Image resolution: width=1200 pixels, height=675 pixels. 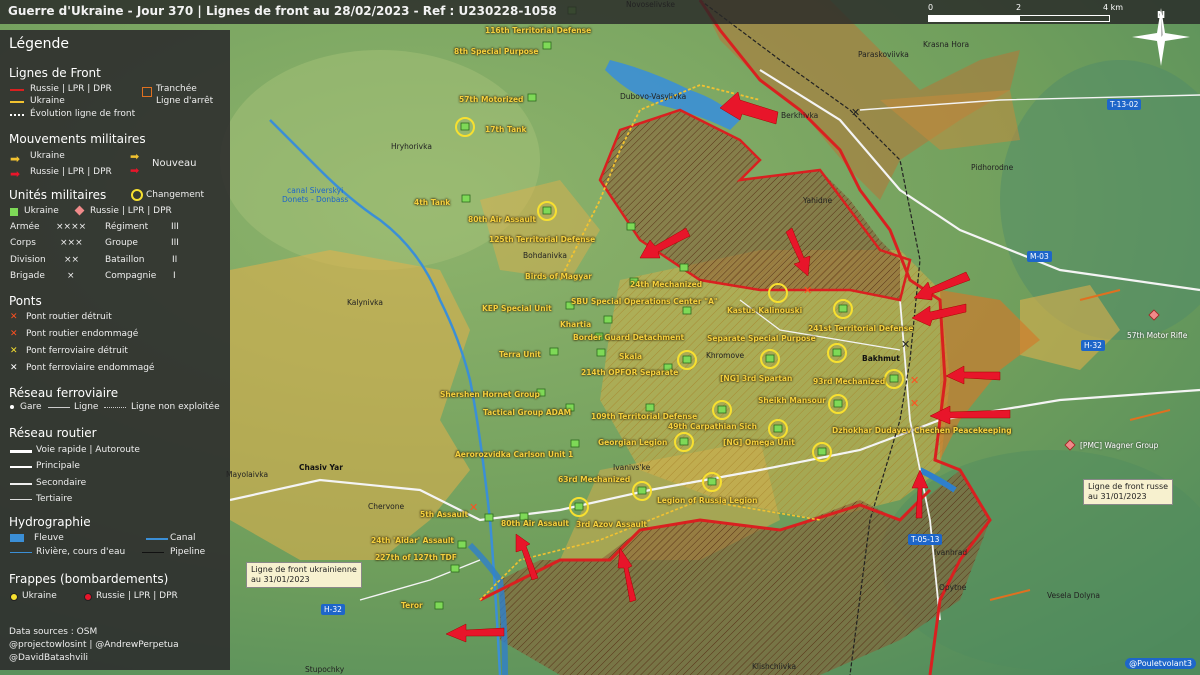 I want to click on unit-label: [NG] 3rd Spartan, so click(x=756, y=378).